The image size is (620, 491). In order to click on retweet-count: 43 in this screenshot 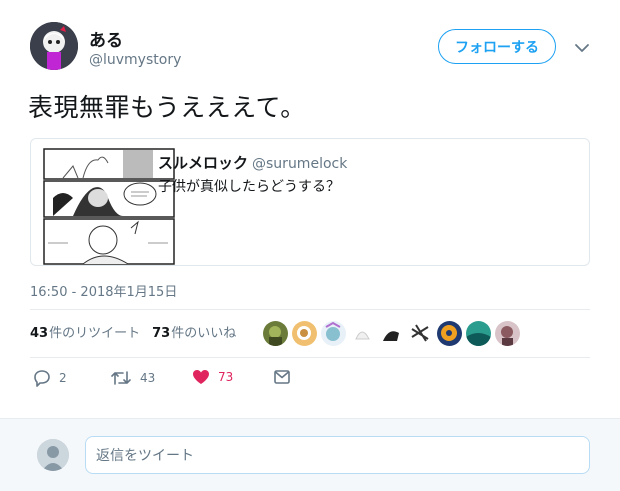, I will do `click(148, 378)`.